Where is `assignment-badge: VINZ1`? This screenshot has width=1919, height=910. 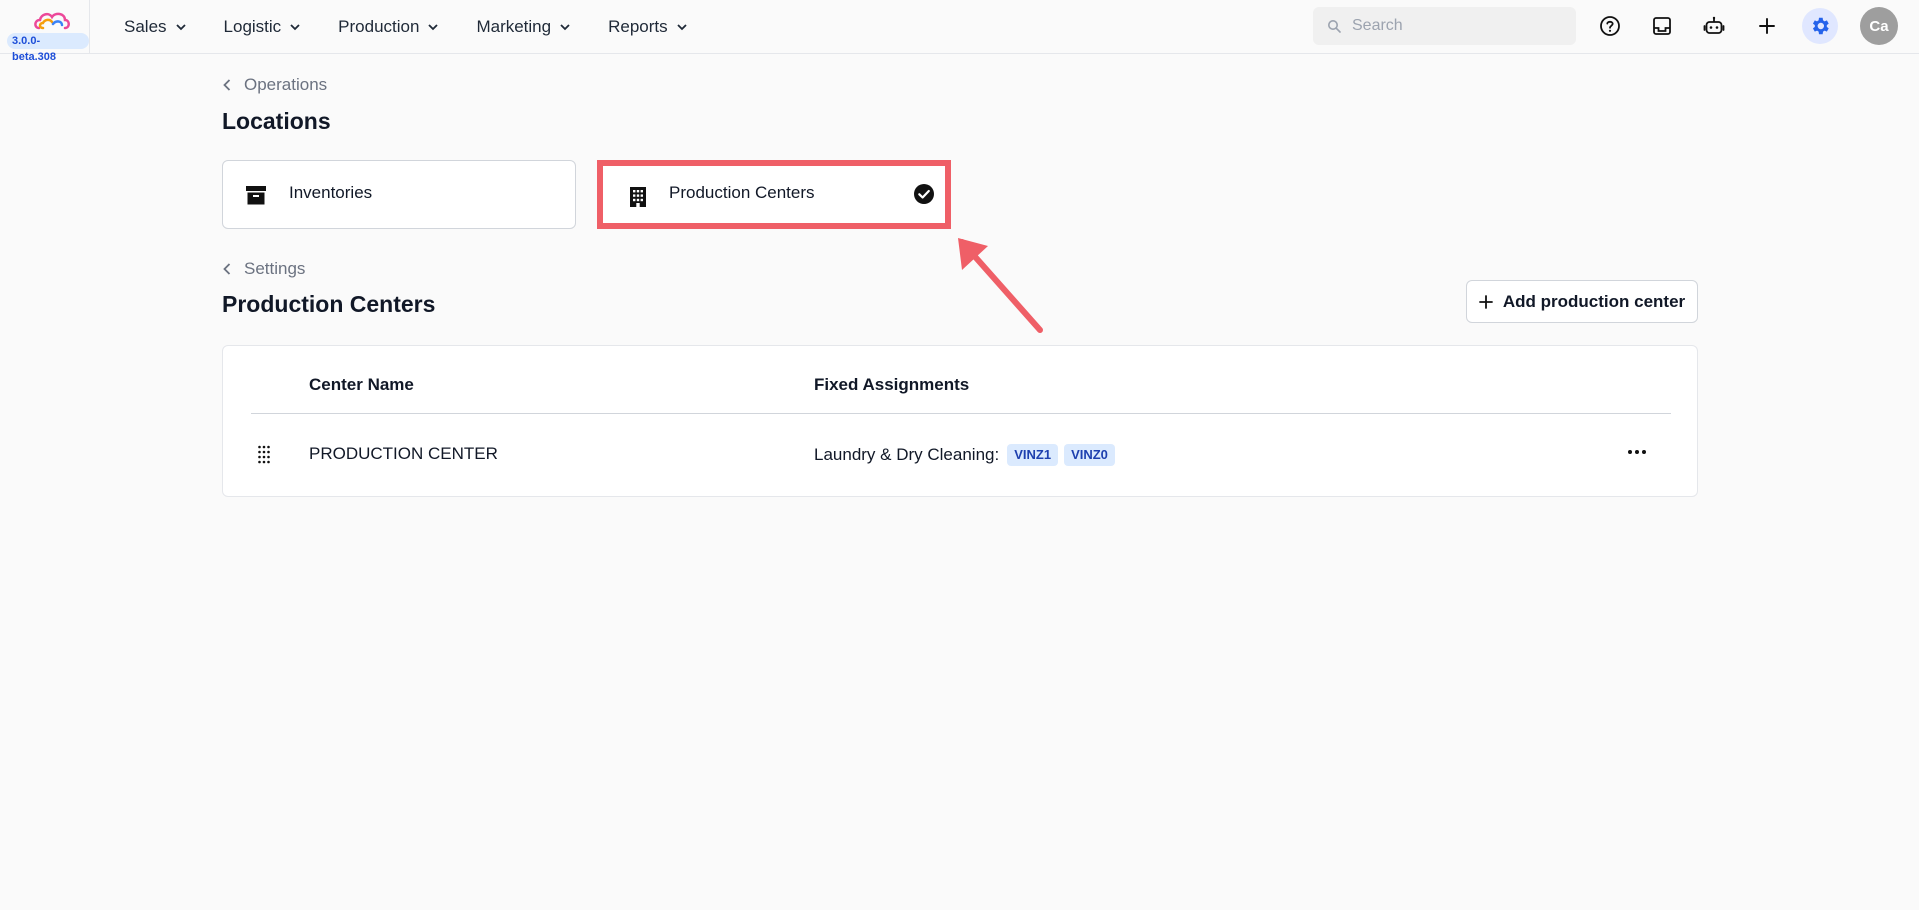 assignment-badge: VINZ1 is located at coordinates (1033, 455).